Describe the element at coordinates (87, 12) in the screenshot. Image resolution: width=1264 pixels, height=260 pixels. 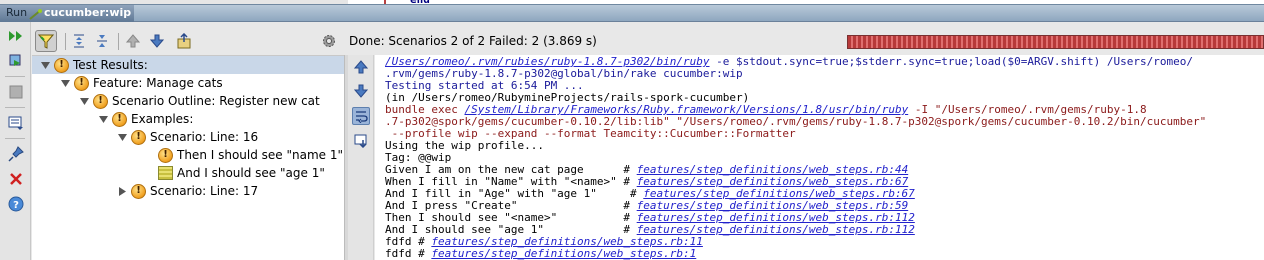
I see `run-config-name: cucumber:wip` at that location.